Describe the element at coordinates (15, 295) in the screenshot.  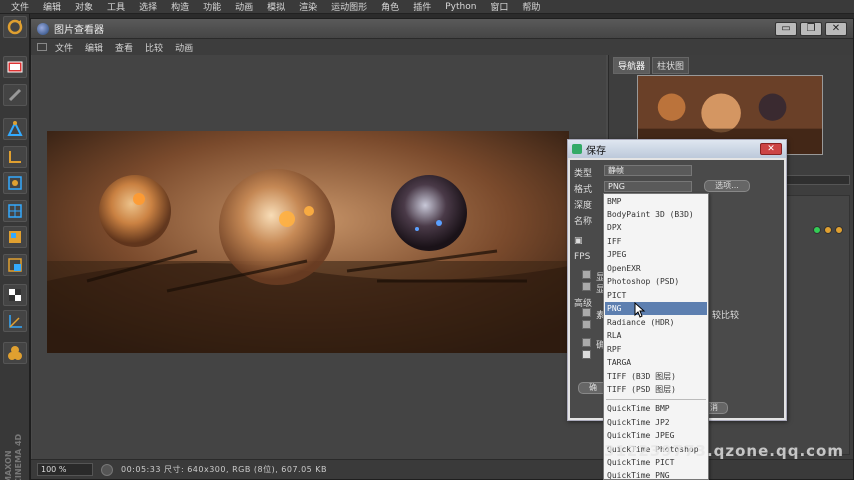
I see `checker-icon` at that location.